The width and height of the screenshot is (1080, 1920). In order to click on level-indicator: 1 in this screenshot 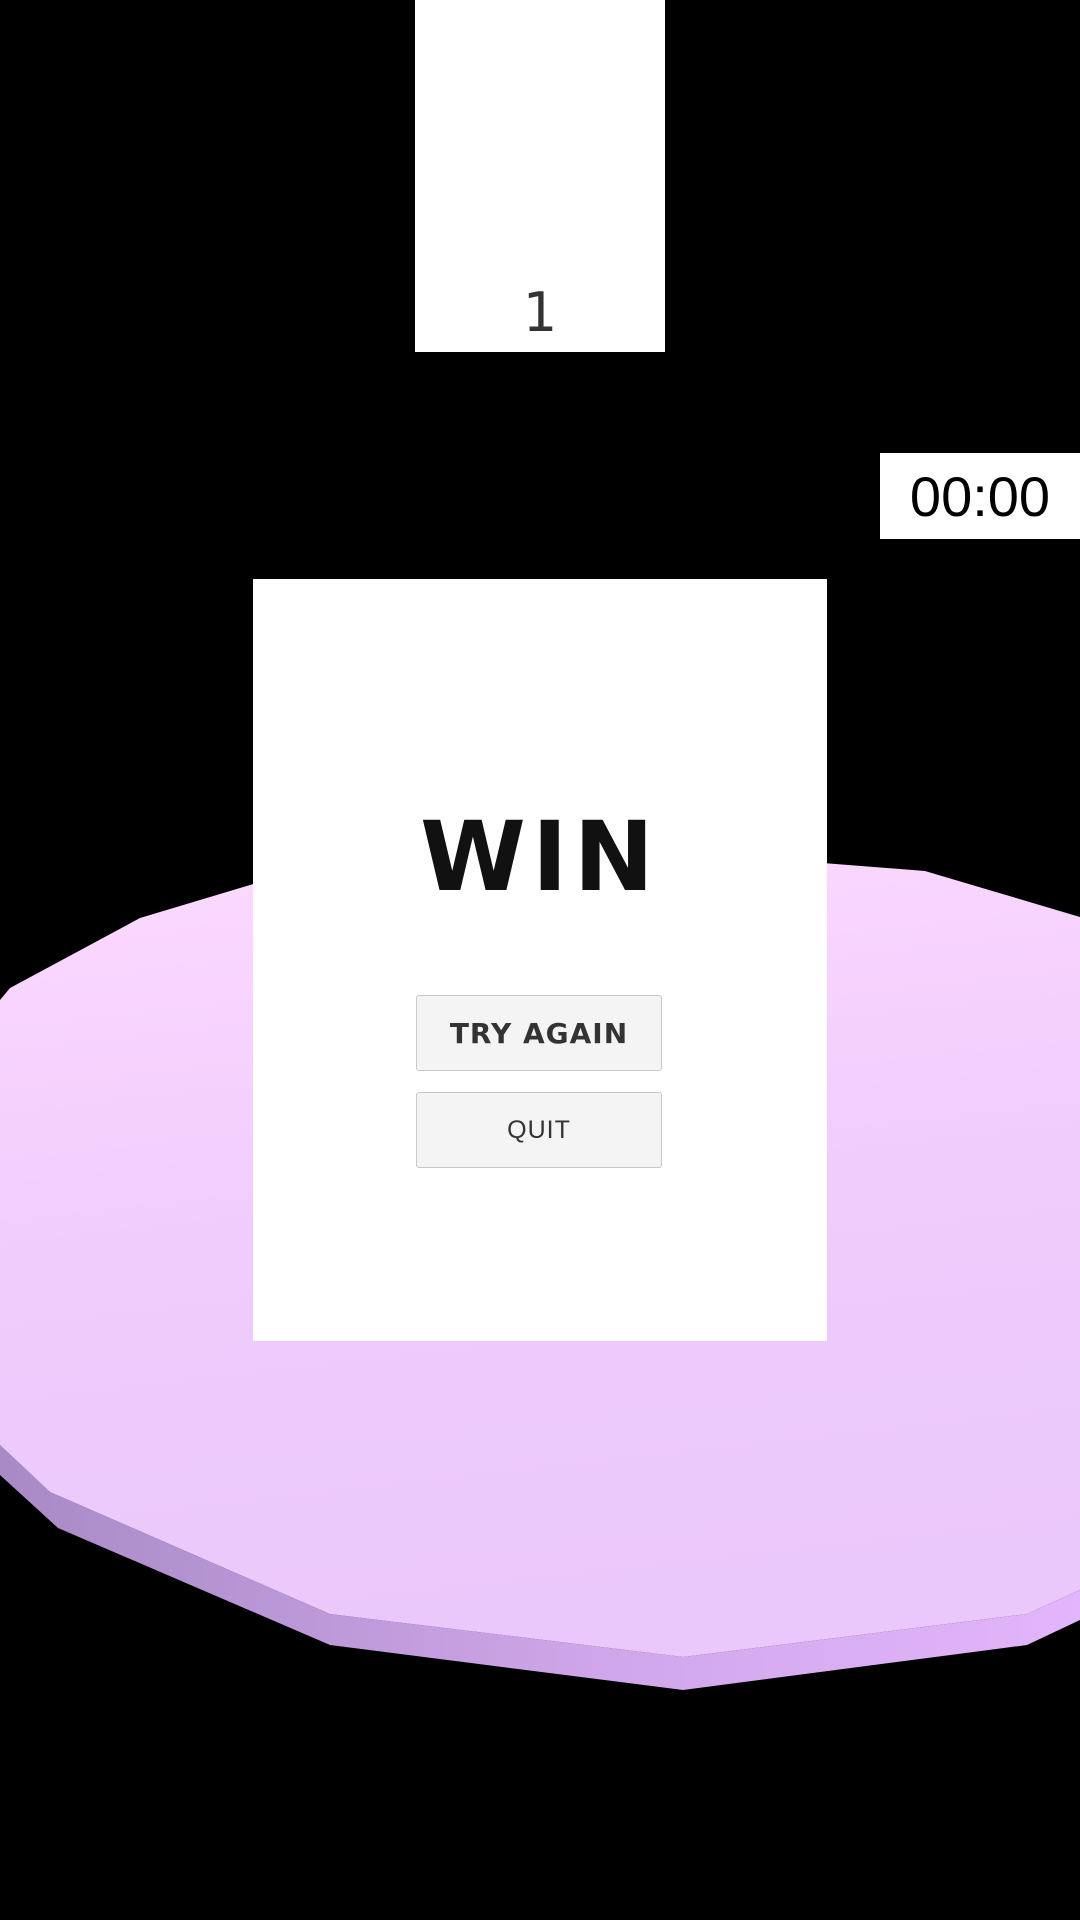, I will do `click(540, 176)`.